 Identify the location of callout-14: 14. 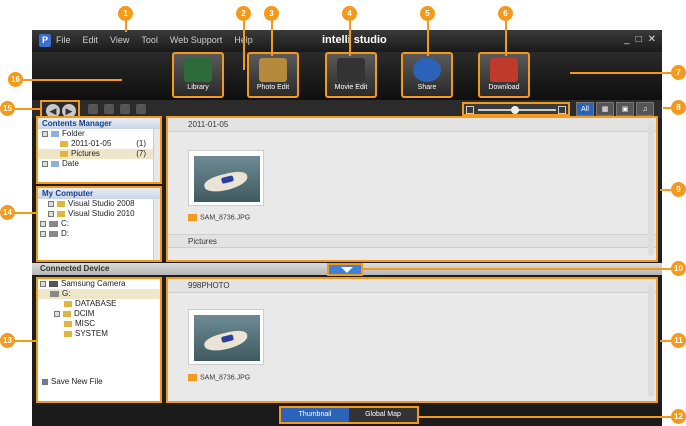
(7, 212).